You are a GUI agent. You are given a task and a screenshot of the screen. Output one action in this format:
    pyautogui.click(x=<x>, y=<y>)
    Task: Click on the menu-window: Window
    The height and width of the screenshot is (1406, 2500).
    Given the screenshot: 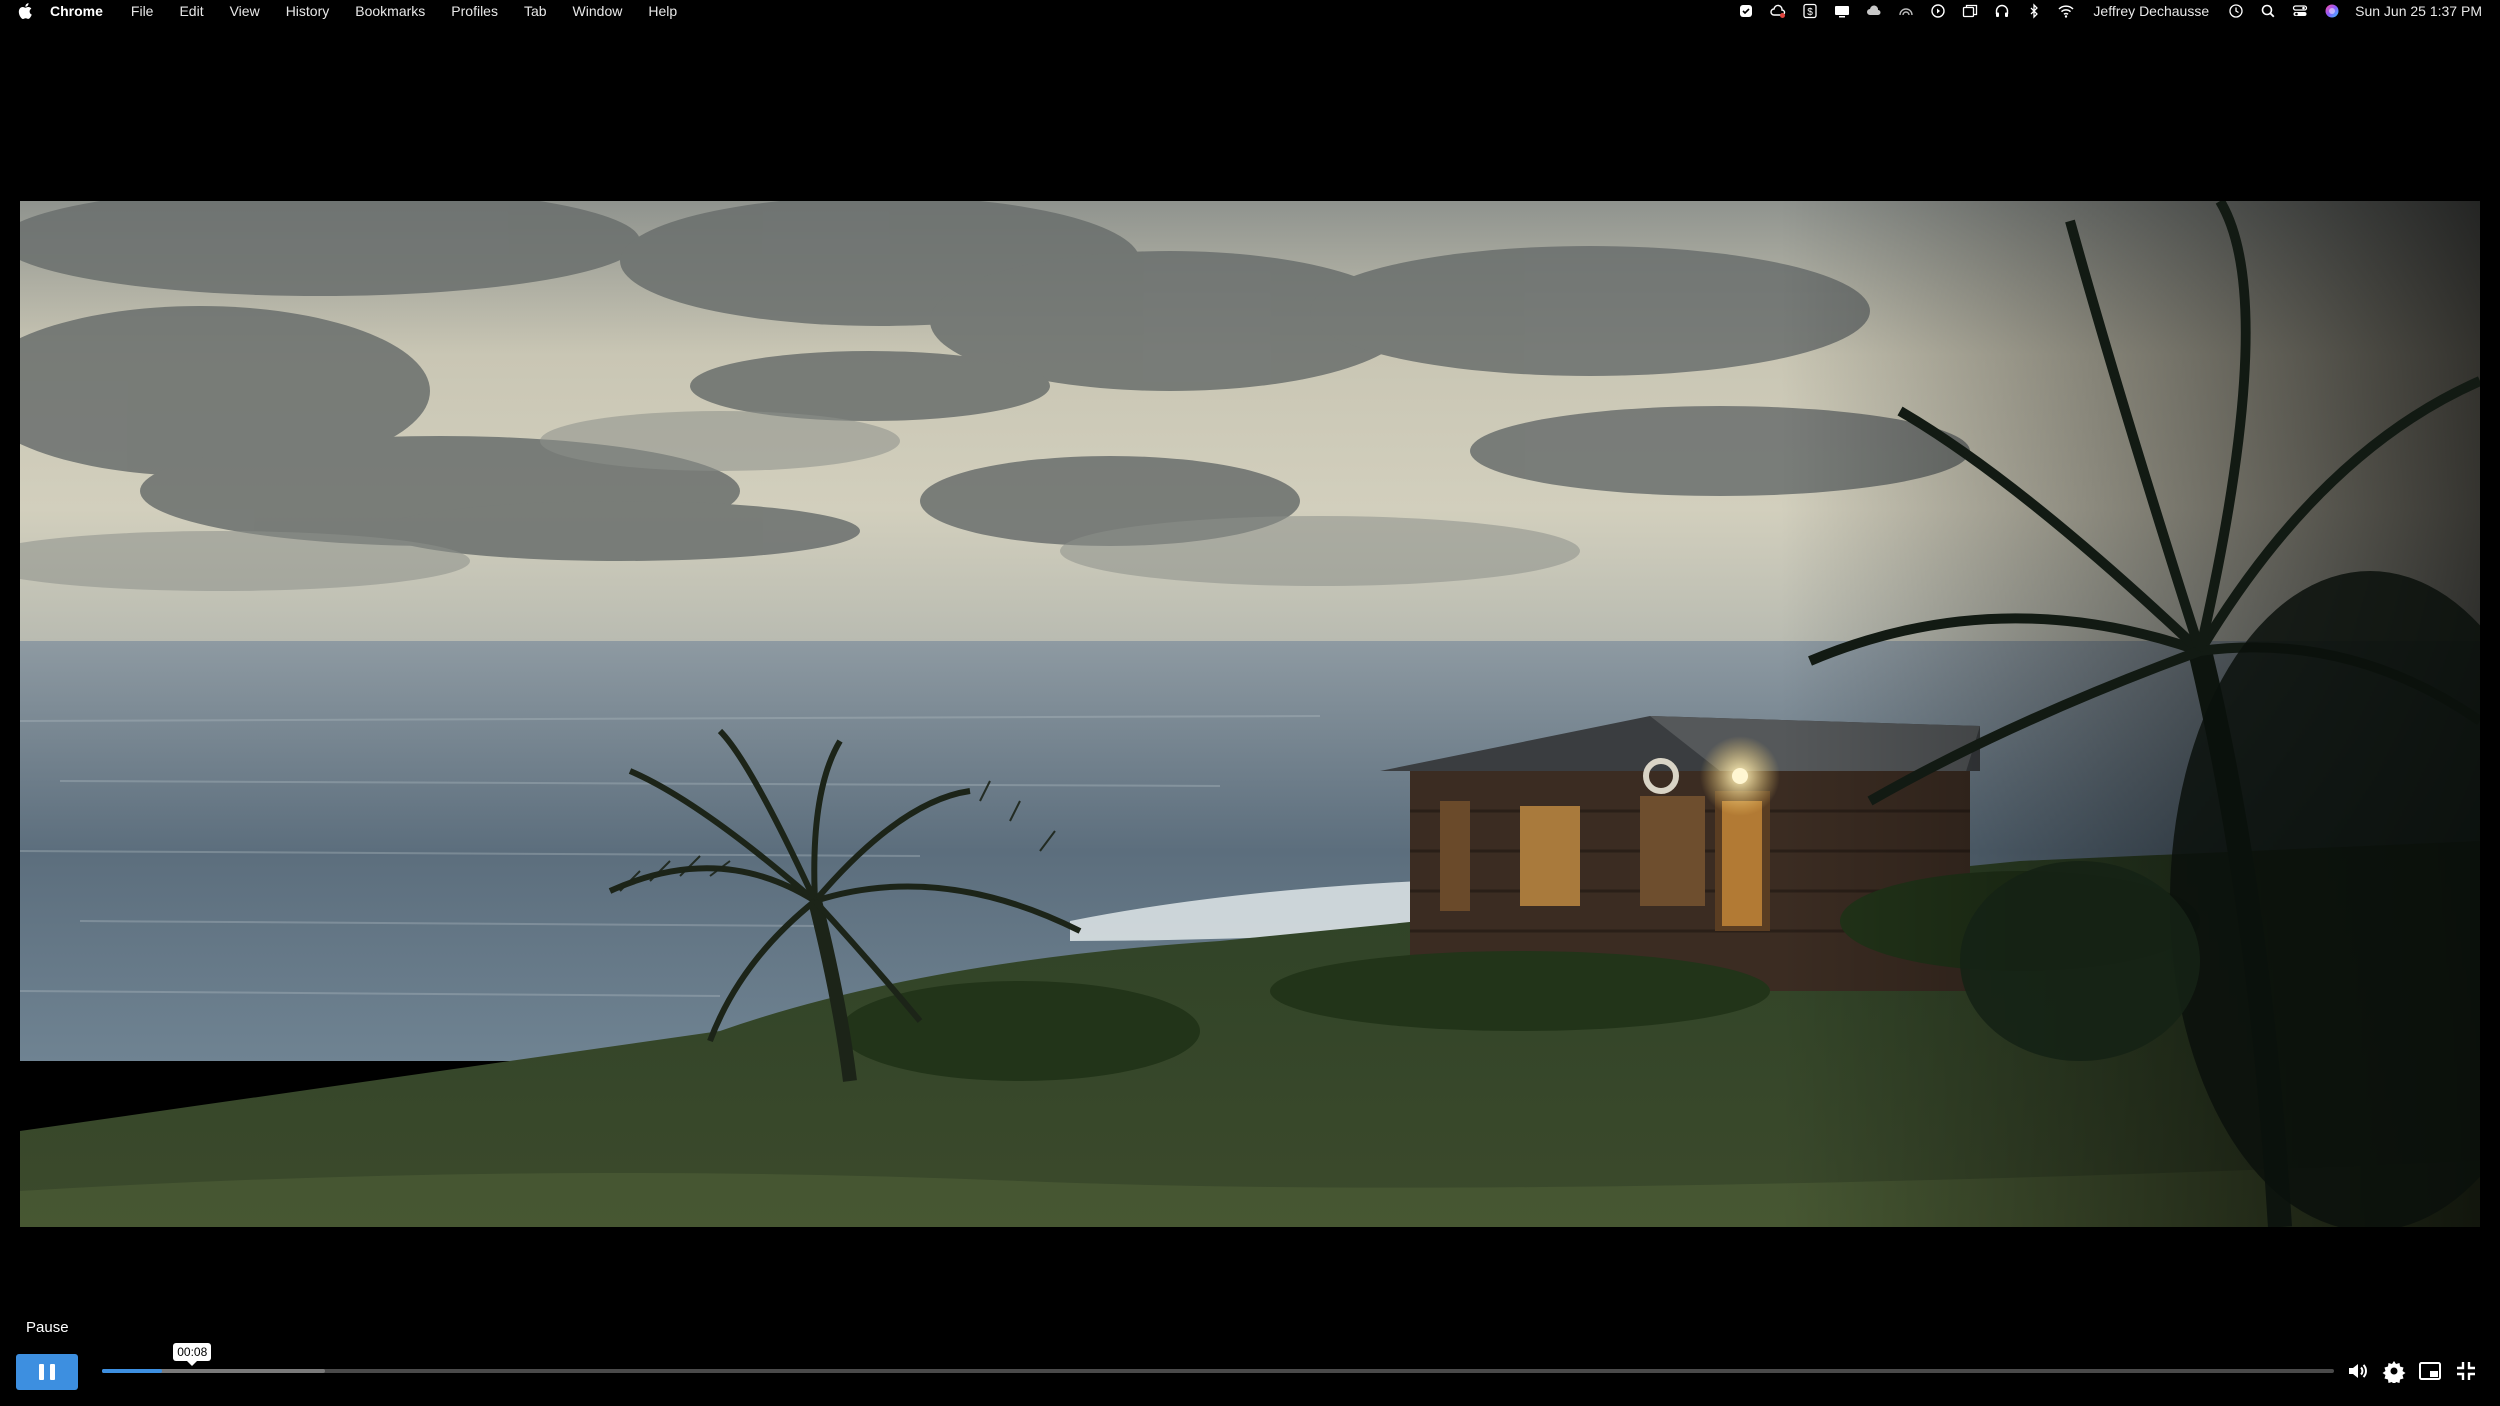 What is the action you would take?
    pyautogui.click(x=598, y=11)
    